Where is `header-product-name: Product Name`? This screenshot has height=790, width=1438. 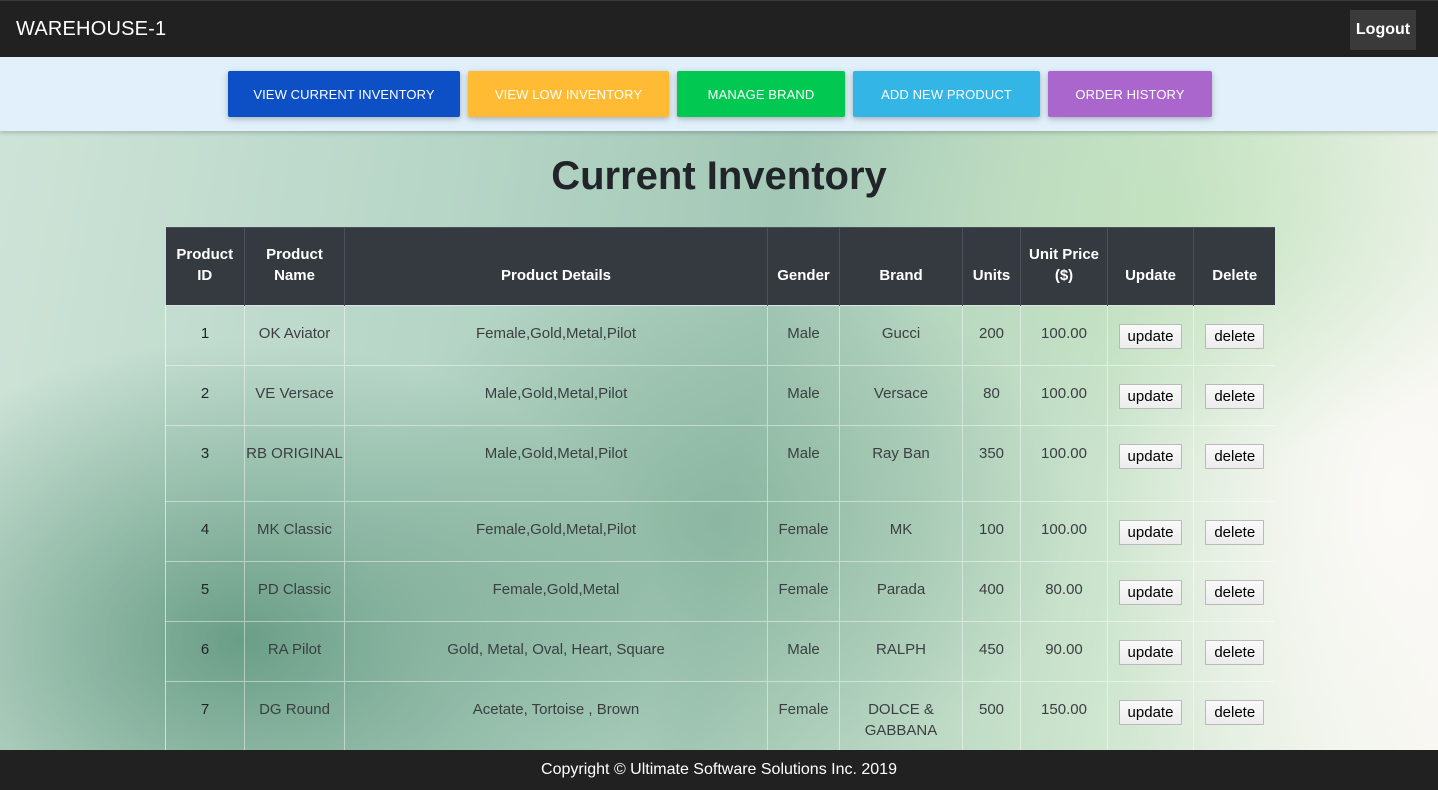
header-product-name: Product Name is located at coordinates (294, 266).